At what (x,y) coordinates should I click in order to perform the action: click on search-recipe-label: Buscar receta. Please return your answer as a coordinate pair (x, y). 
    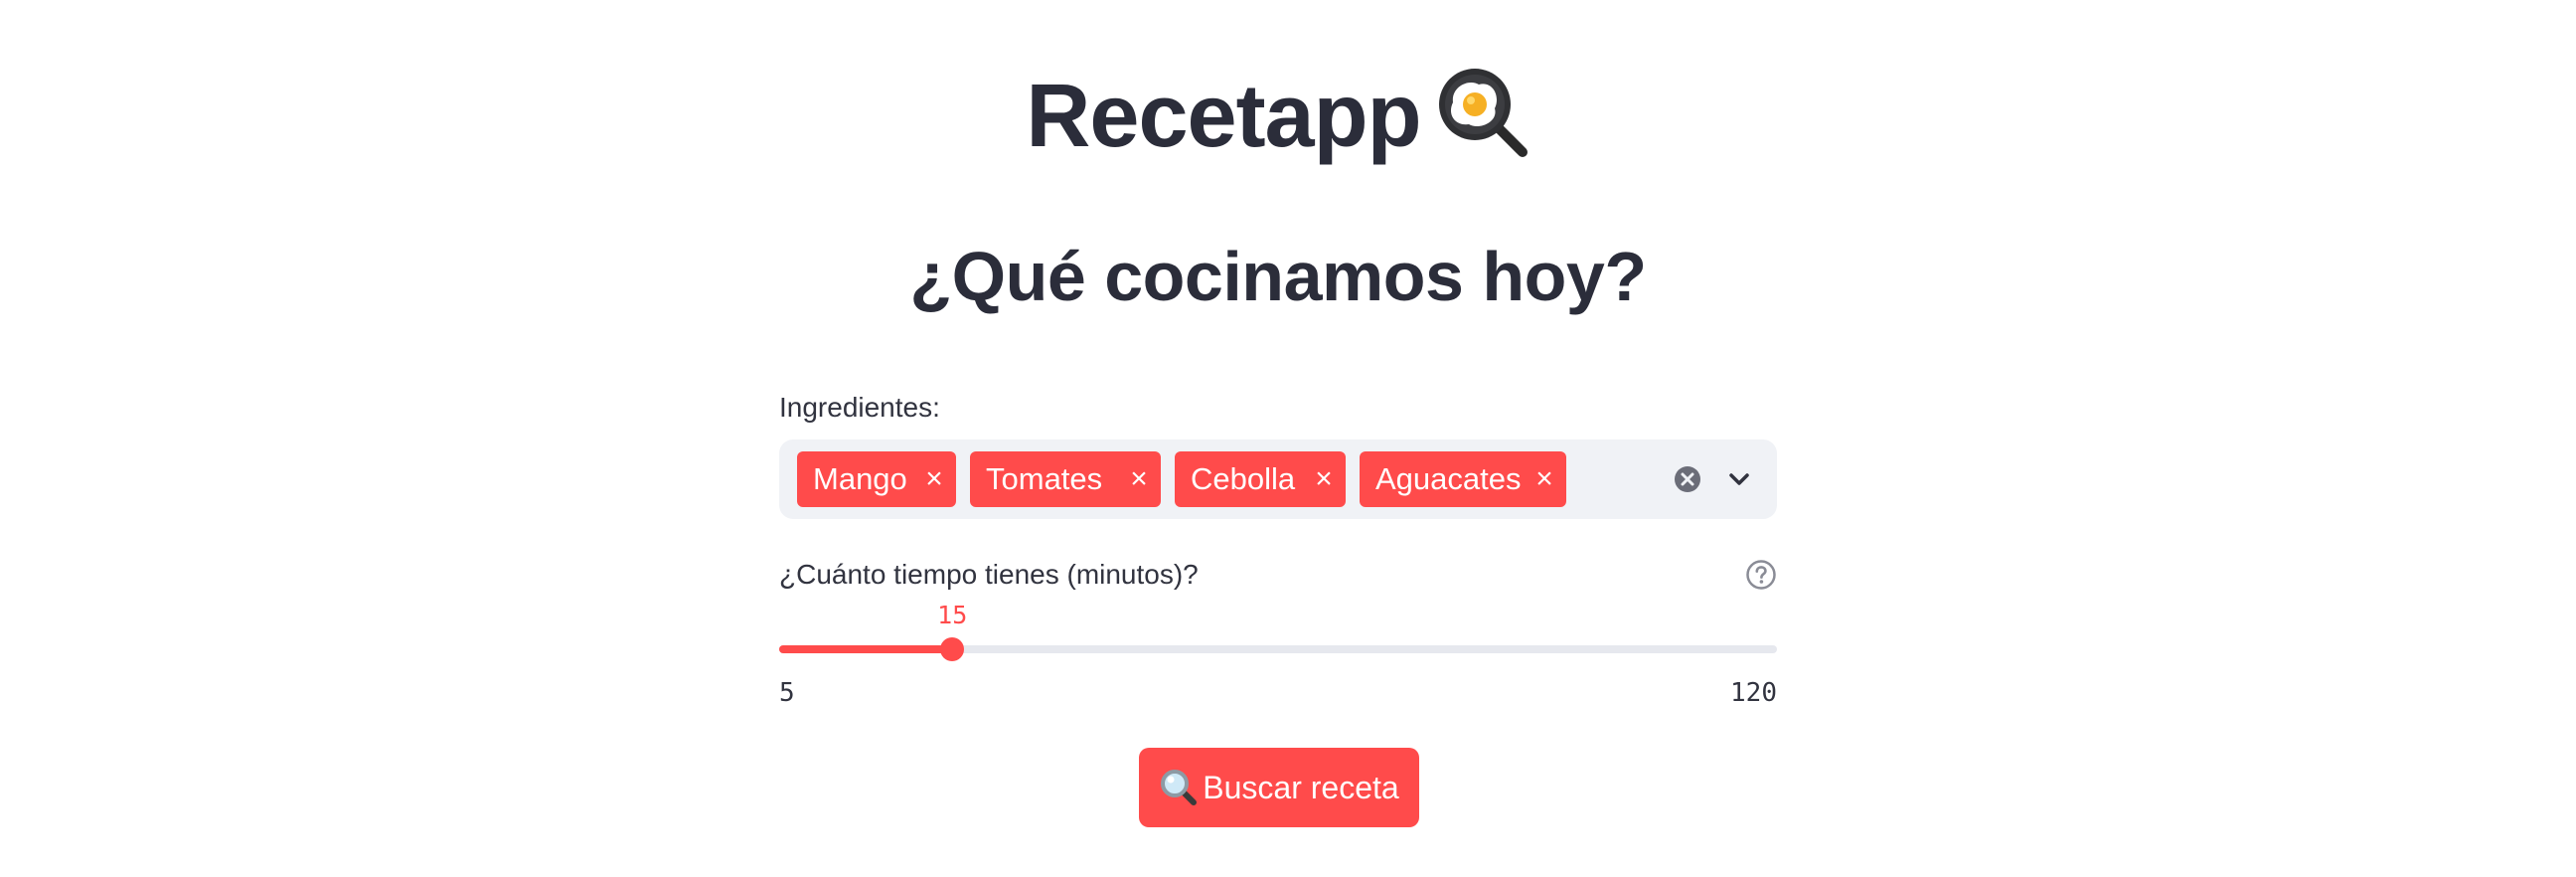
    Looking at the image, I should click on (1301, 787).